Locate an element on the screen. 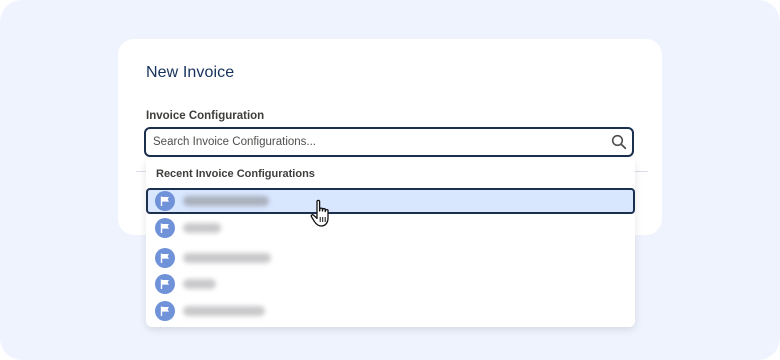  invoice-configuration-label: Invoice Configuration is located at coordinates (205, 116).